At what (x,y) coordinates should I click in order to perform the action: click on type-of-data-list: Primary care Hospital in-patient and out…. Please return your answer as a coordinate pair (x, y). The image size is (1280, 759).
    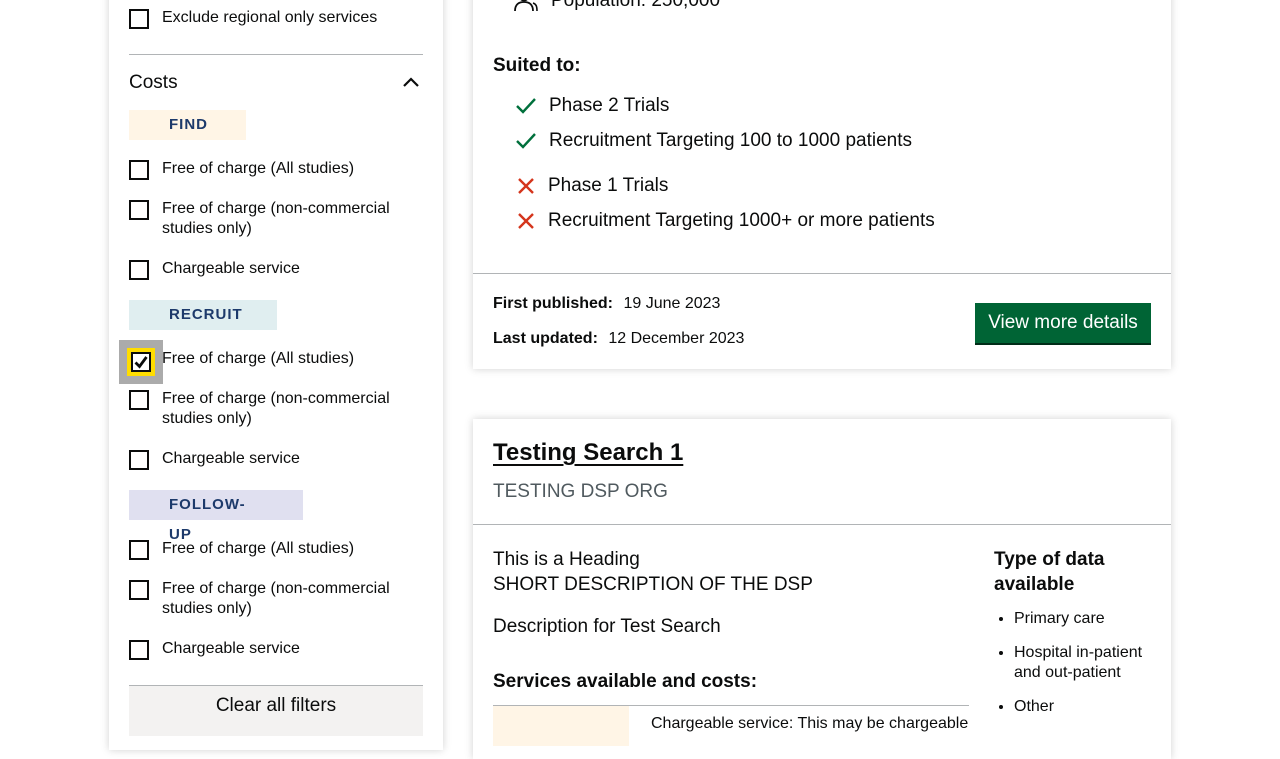
    Looking at the image, I should click on (1074, 670).